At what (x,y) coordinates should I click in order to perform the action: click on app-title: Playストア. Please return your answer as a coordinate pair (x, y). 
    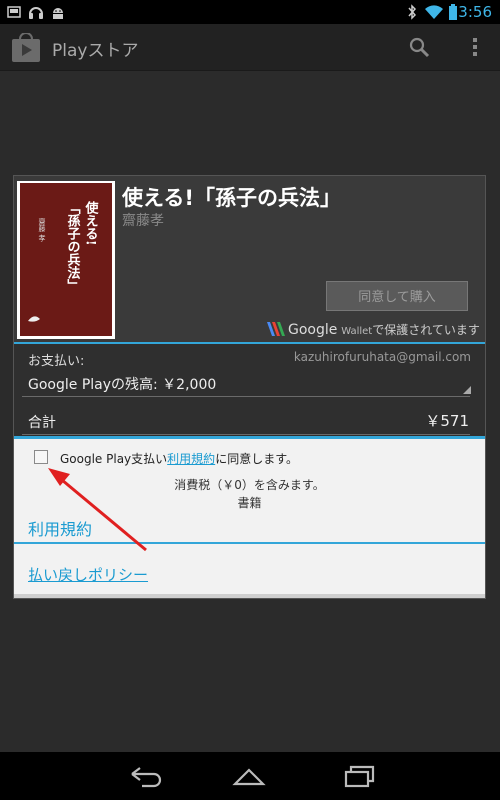
    Looking at the image, I should click on (95, 51).